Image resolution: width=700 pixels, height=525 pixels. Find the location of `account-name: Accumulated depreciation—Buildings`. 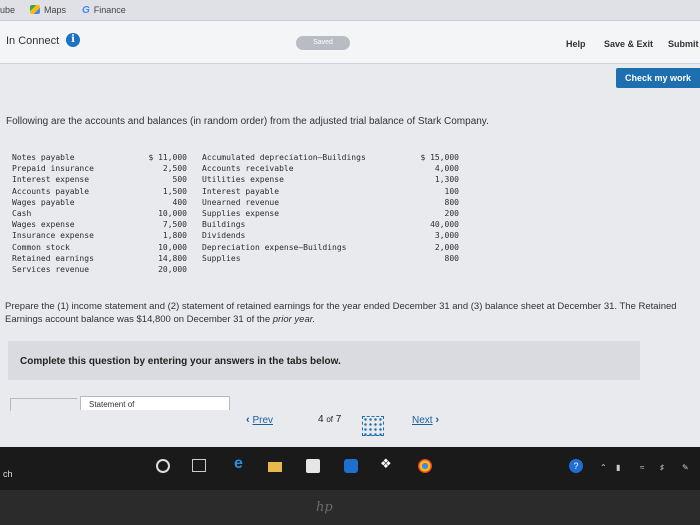

account-name: Accumulated depreciation—Buildings is located at coordinates (284, 157).